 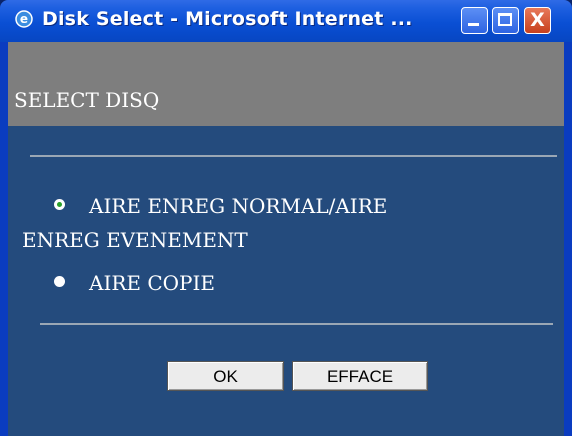 What do you see at coordinates (286, 56) in the screenshot?
I see `header-band` at bounding box center [286, 56].